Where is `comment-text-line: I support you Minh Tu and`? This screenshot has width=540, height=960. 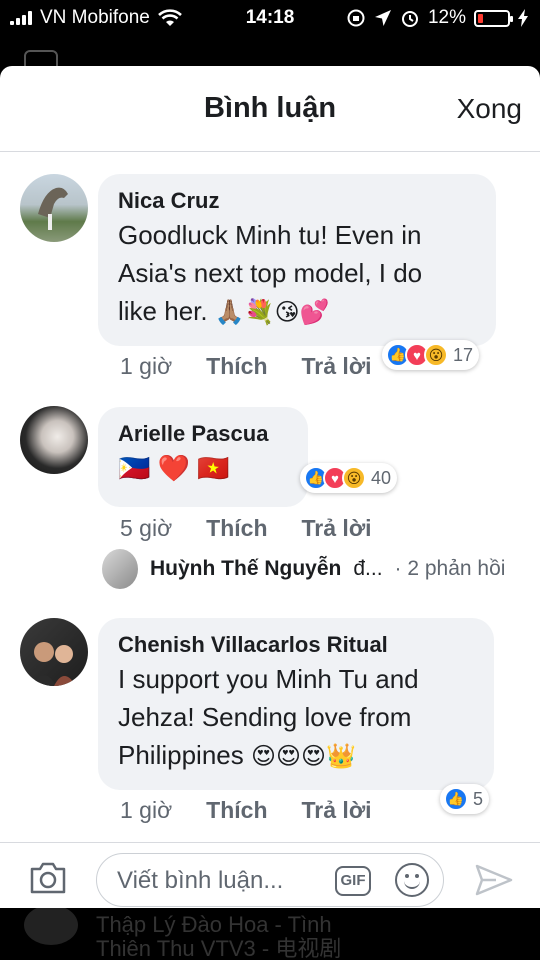
comment-text-line: I support you Minh Tu and is located at coordinates (268, 679).